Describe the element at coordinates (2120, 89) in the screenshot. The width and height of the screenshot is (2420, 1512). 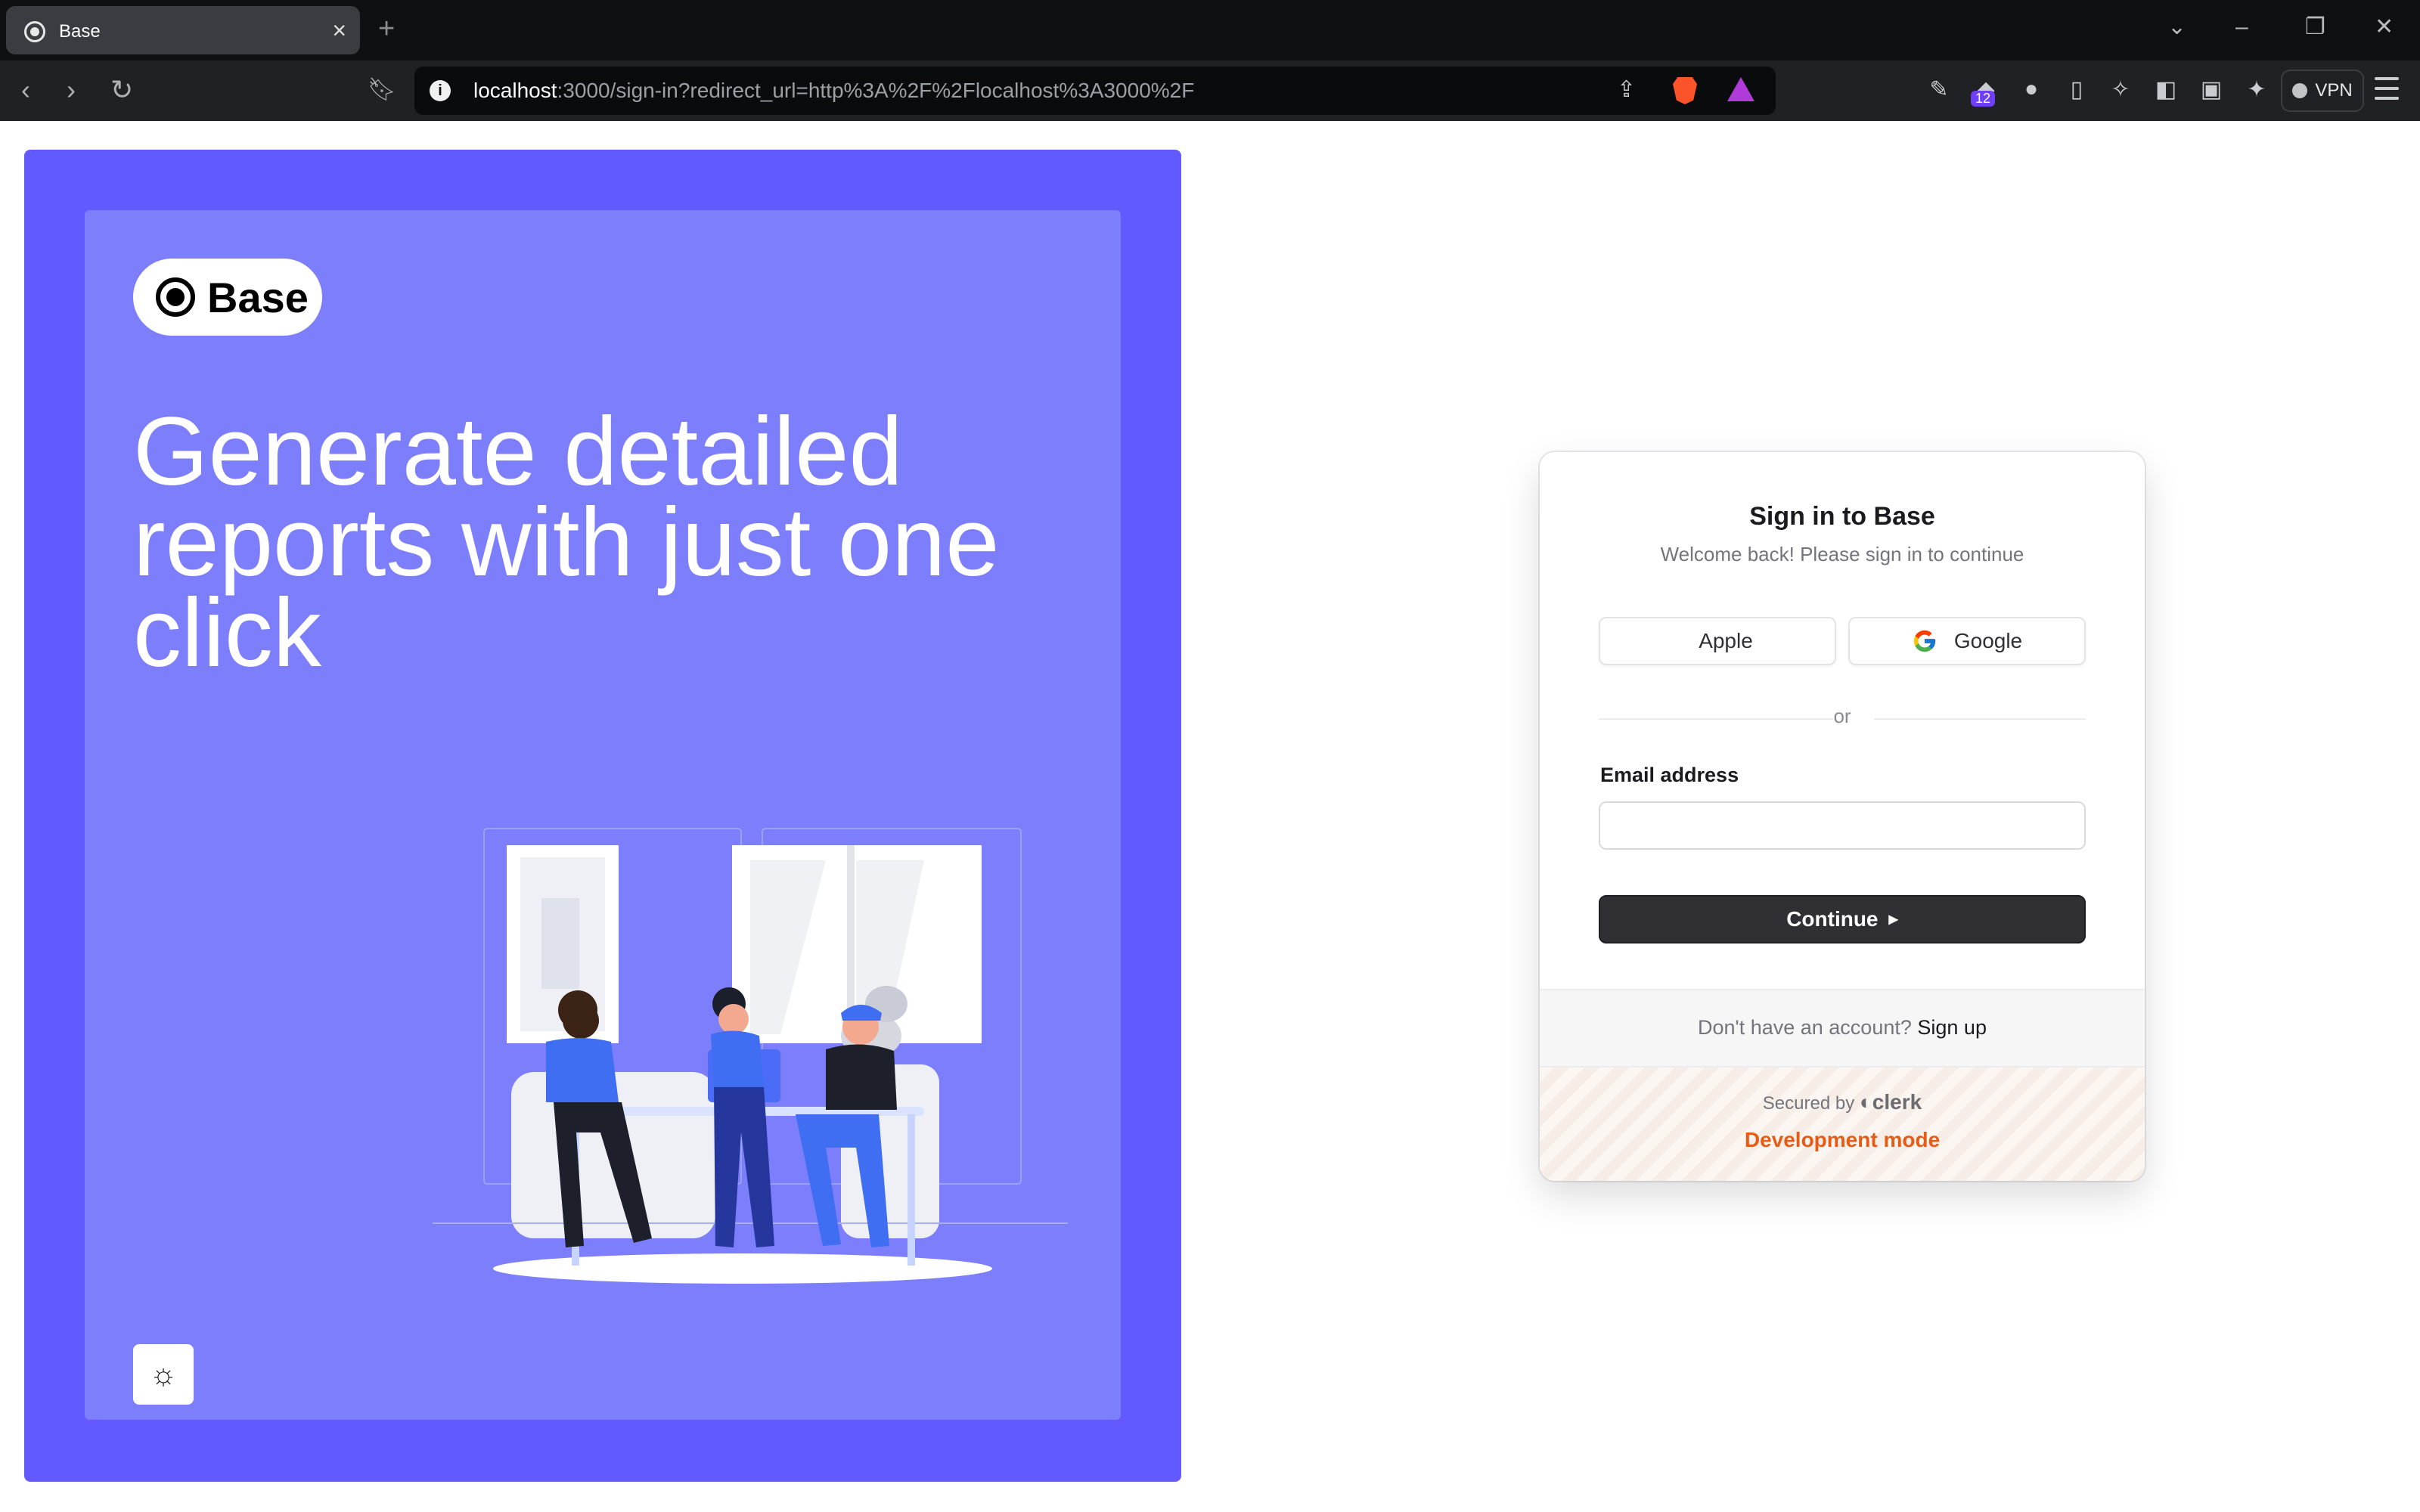
I see `extensions-puzzle-icon: ✧` at that location.